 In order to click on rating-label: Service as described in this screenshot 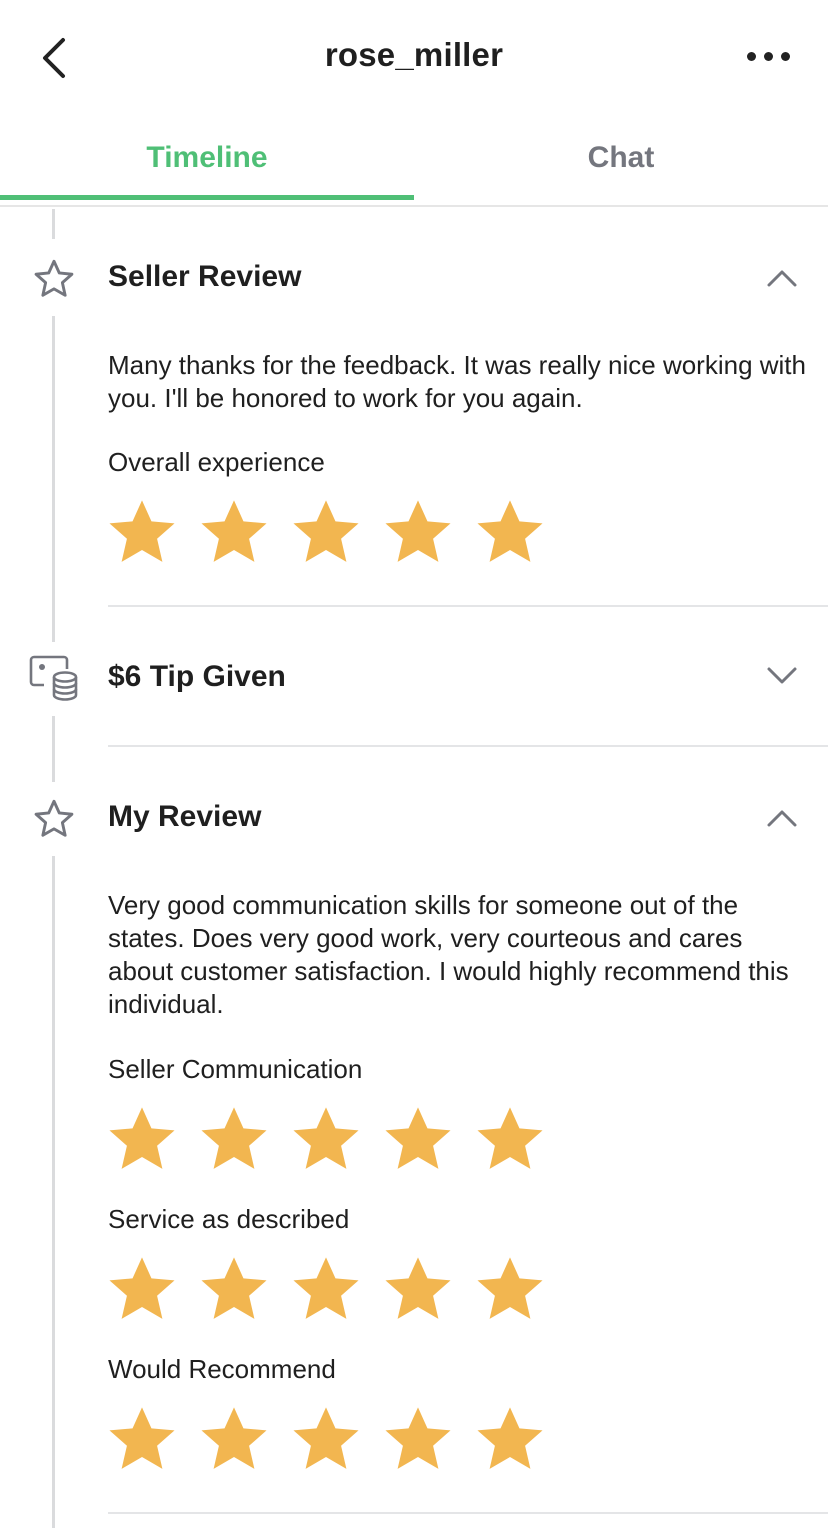, I will do `click(229, 1219)`.